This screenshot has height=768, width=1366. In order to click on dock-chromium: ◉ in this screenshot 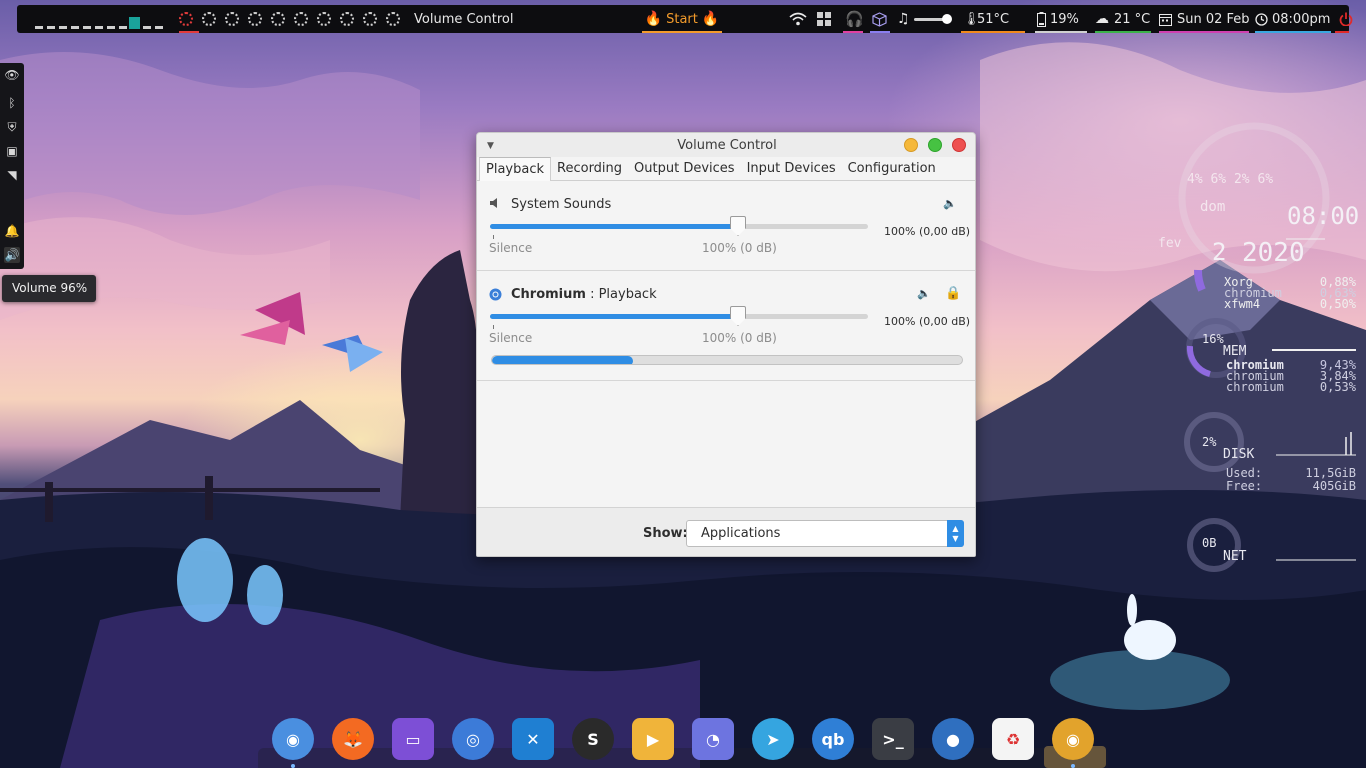, I will do `click(293, 743)`.